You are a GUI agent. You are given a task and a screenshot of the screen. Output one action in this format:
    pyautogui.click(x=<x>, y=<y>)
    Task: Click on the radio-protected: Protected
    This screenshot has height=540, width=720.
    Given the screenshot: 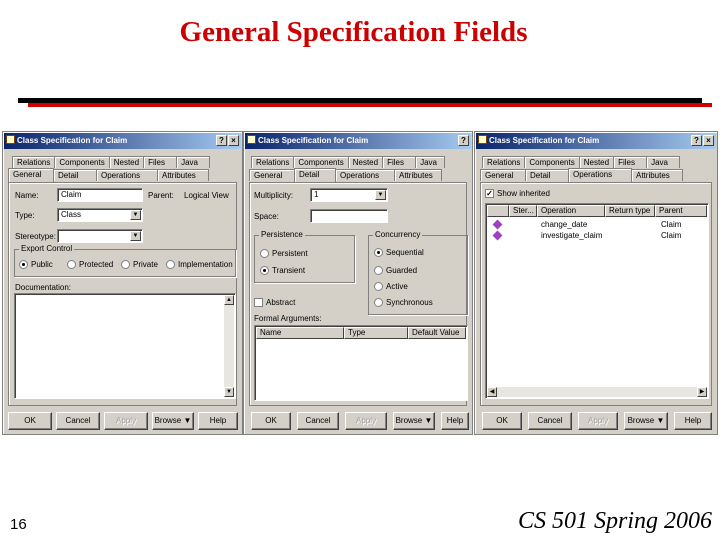 What is the action you would take?
    pyautogui.click(x=90, y=264)
    